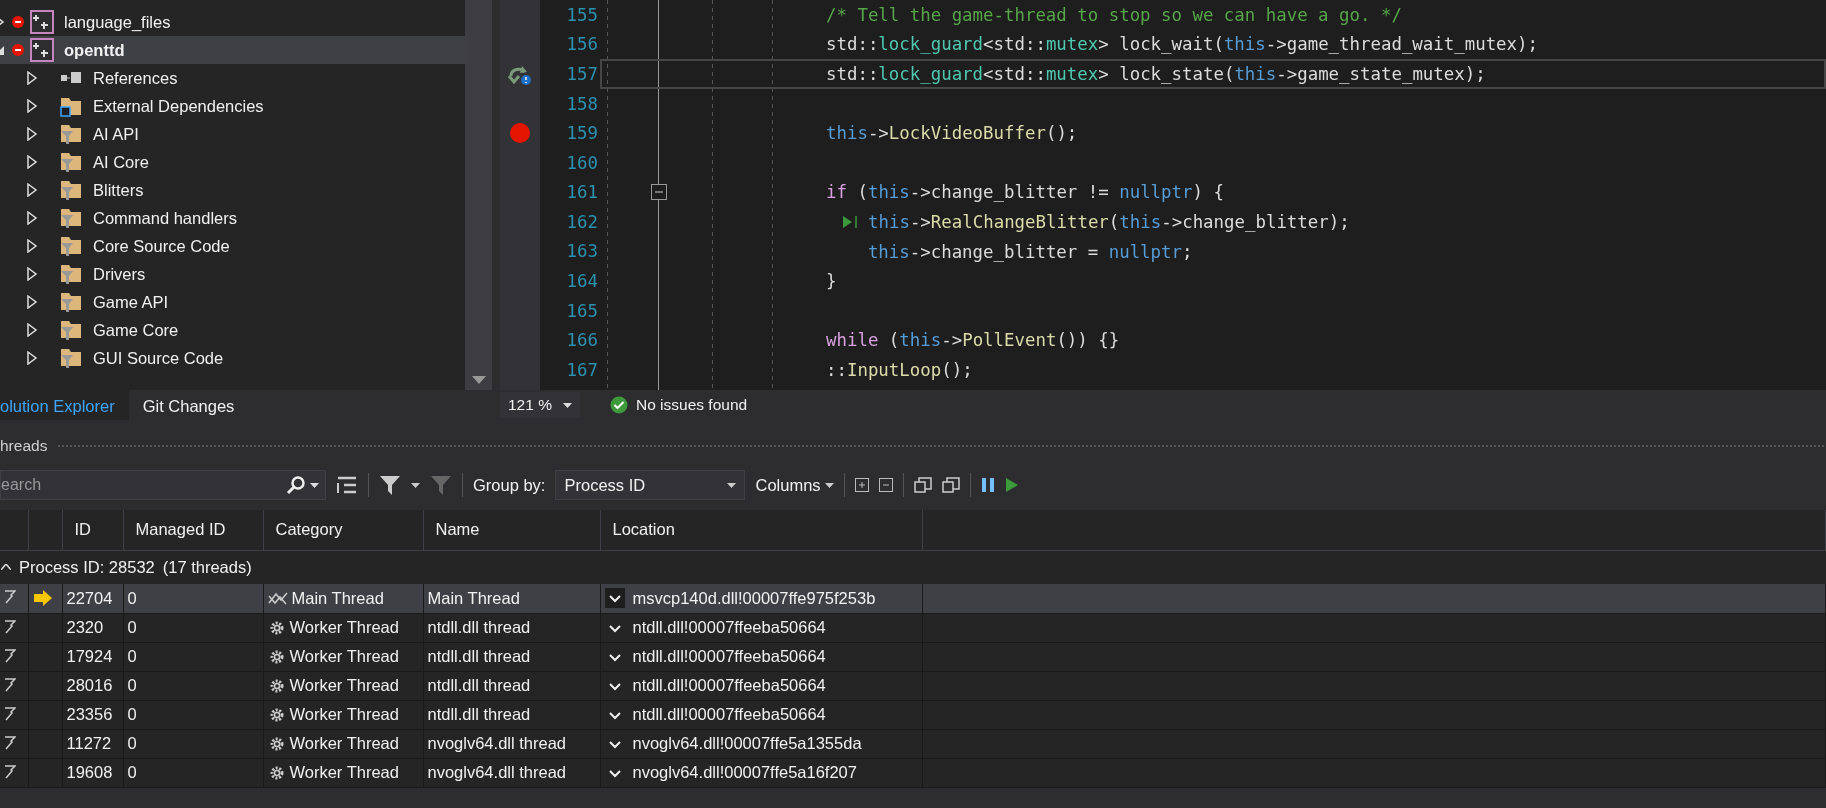 The height and width of the screenshot is (808, 1826). What do you see at coordinates (131, 302) in the screenshot?
I see `tree-item-label: Game API` at bounding box center [131, 302].